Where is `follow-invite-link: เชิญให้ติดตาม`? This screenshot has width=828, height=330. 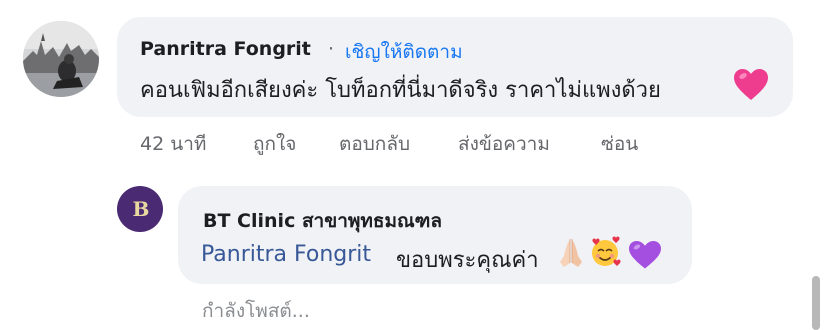 follow-invite-link: เชิญให้ติดตาม is located at coordinates (404, 52).